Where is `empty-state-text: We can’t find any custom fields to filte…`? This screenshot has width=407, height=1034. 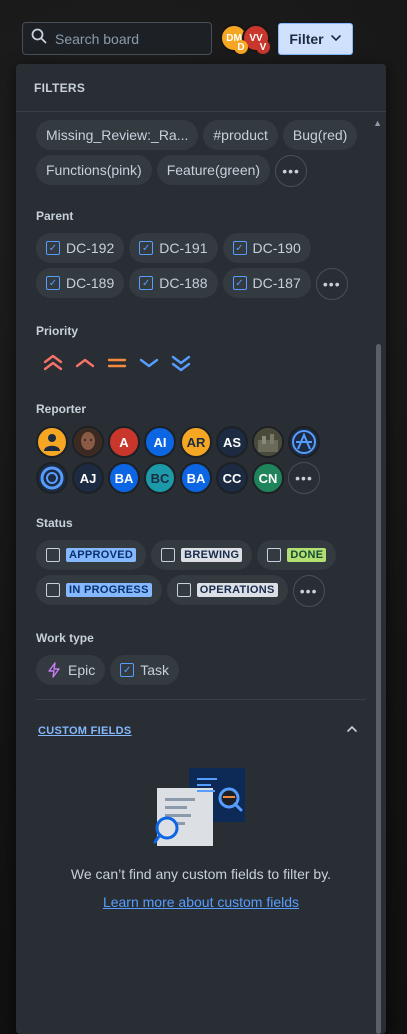
empty-state-text: We can’t find any custom fields to filte… is located at coordinates (201, 874).